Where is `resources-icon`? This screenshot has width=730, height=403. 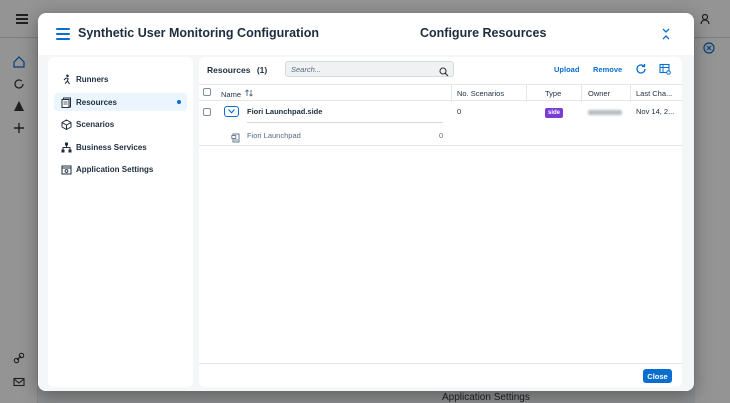 resources-icon is located at coordinates (66, 102).